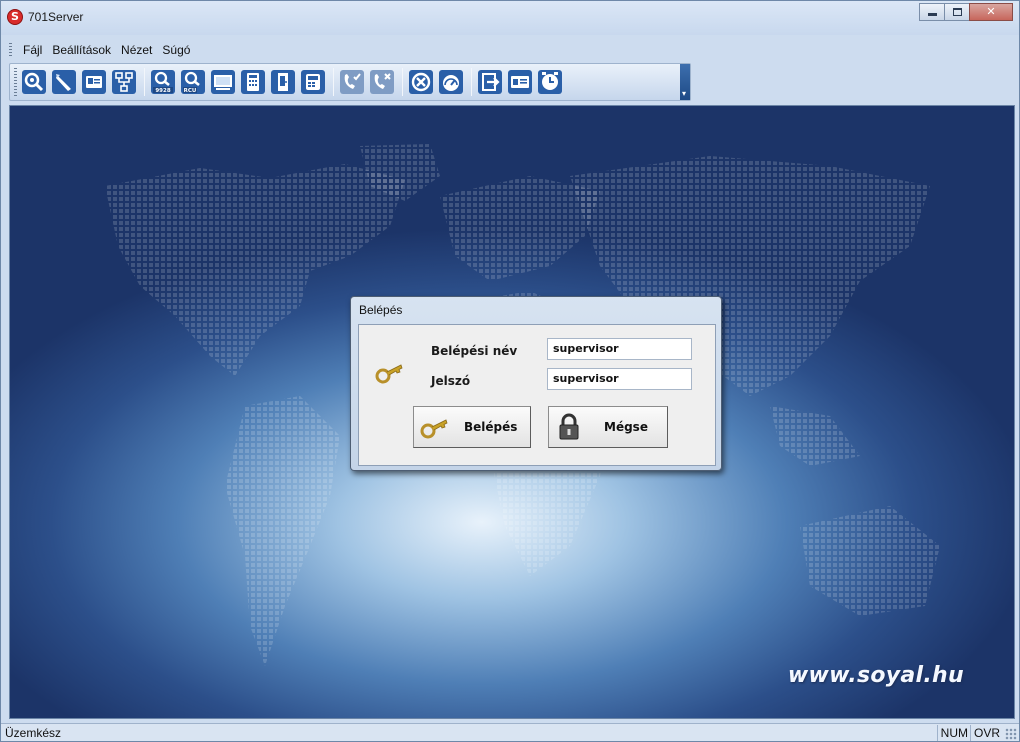  What do you see at coordinates (56, 17) in the screenshot?
I see `window-title: 701Server` at bounding box center [56, 17].